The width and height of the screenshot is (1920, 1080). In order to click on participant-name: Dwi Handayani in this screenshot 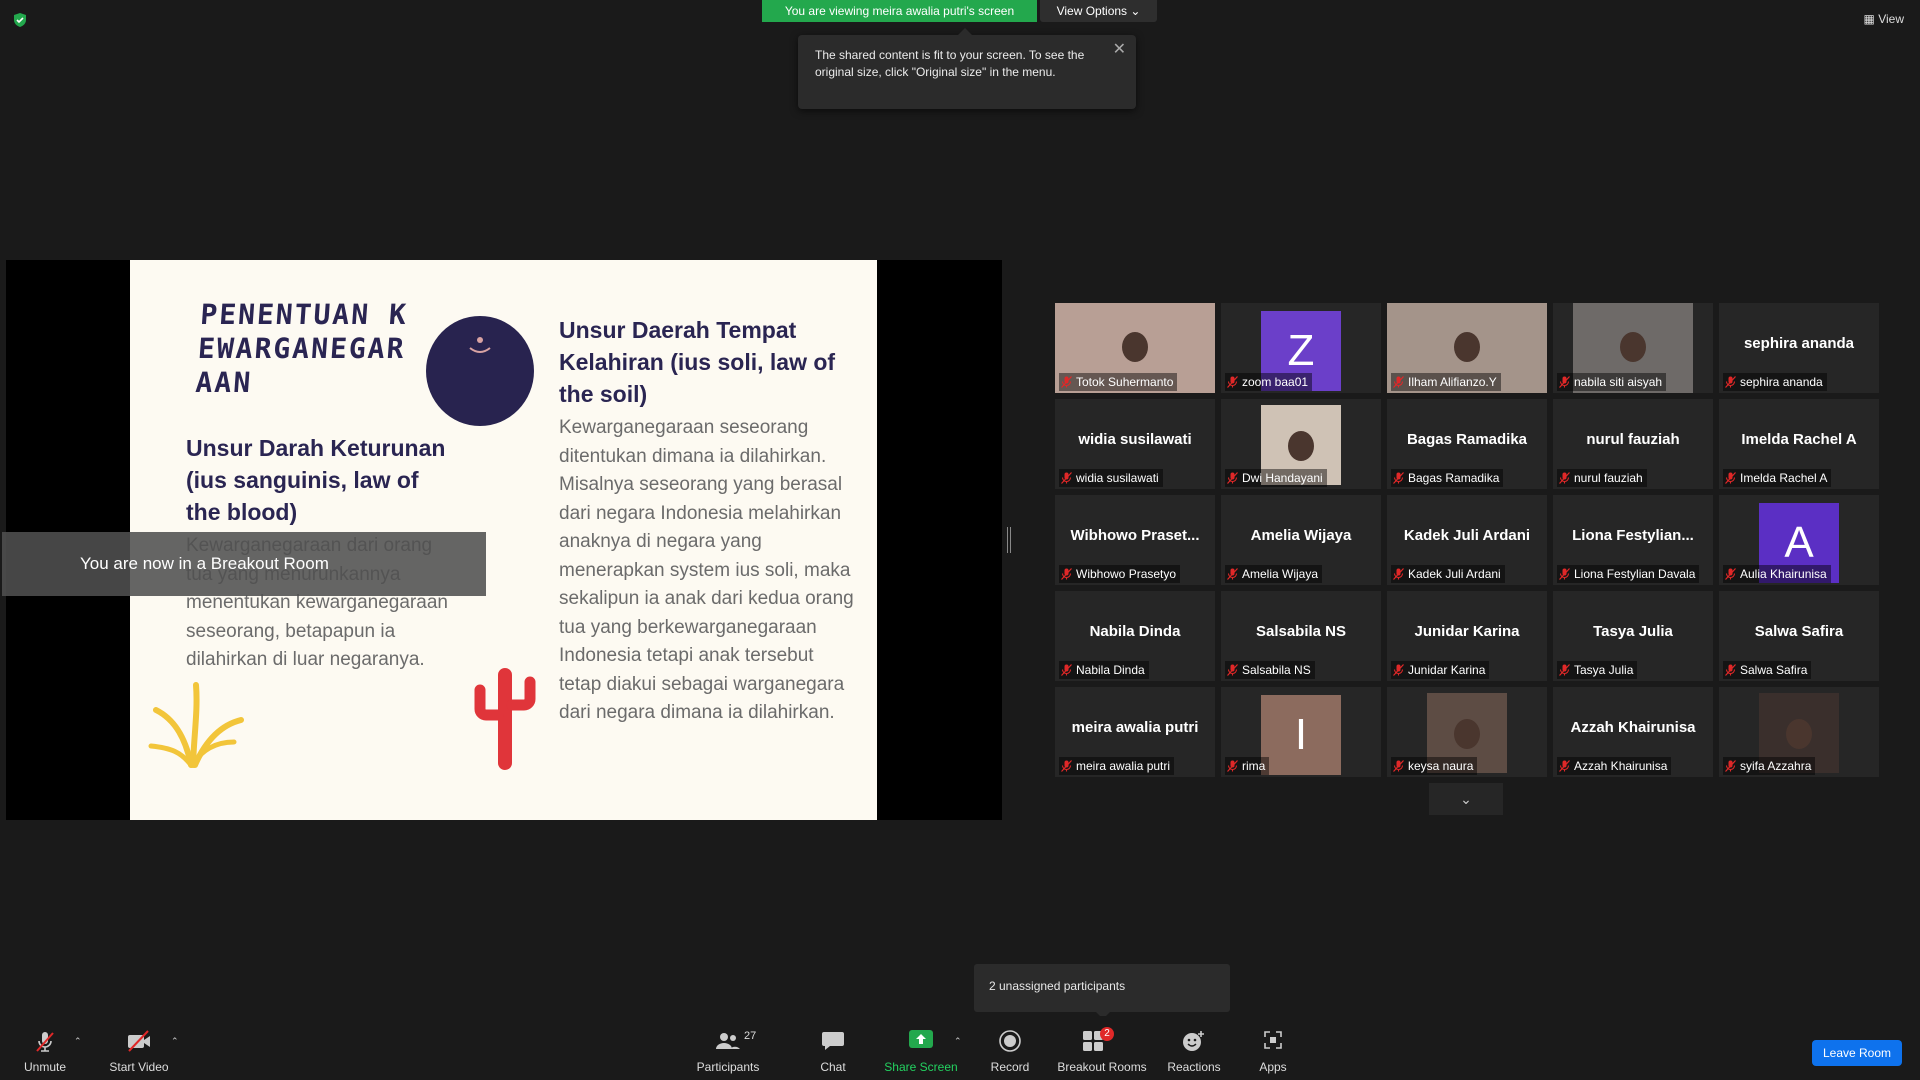, I will do `click(1282, 478)`.